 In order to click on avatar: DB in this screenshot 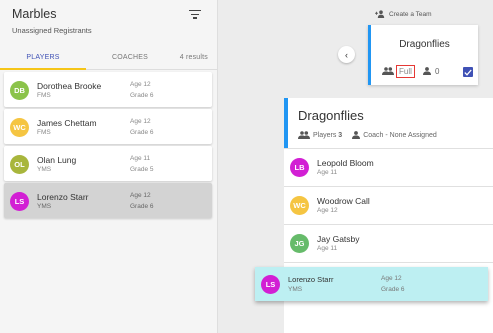, I will do `click(19, 90)`.